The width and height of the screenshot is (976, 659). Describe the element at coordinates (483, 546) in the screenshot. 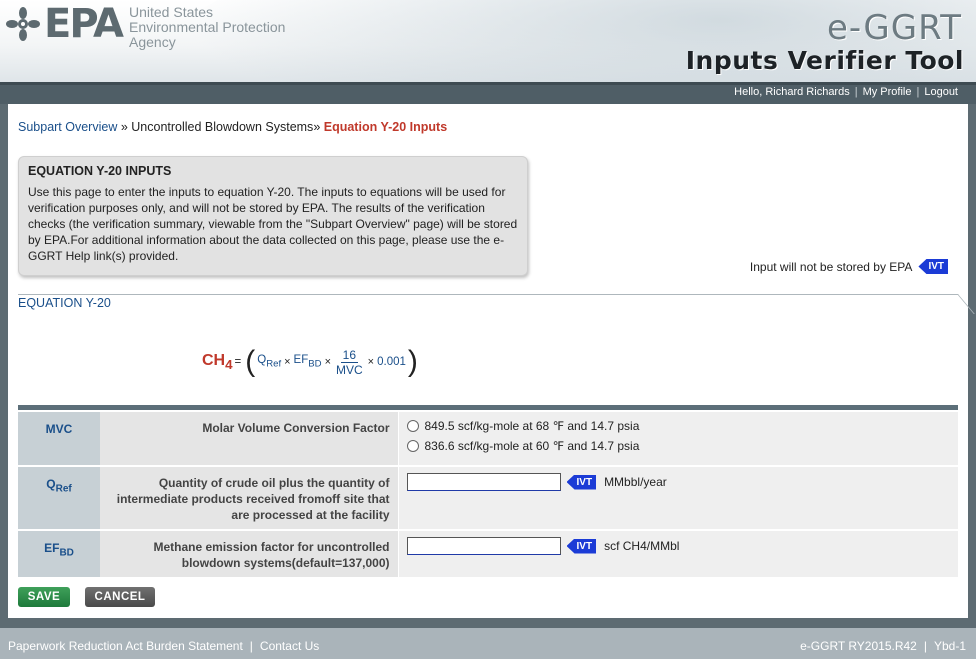

I see `efbd-input` at that location.